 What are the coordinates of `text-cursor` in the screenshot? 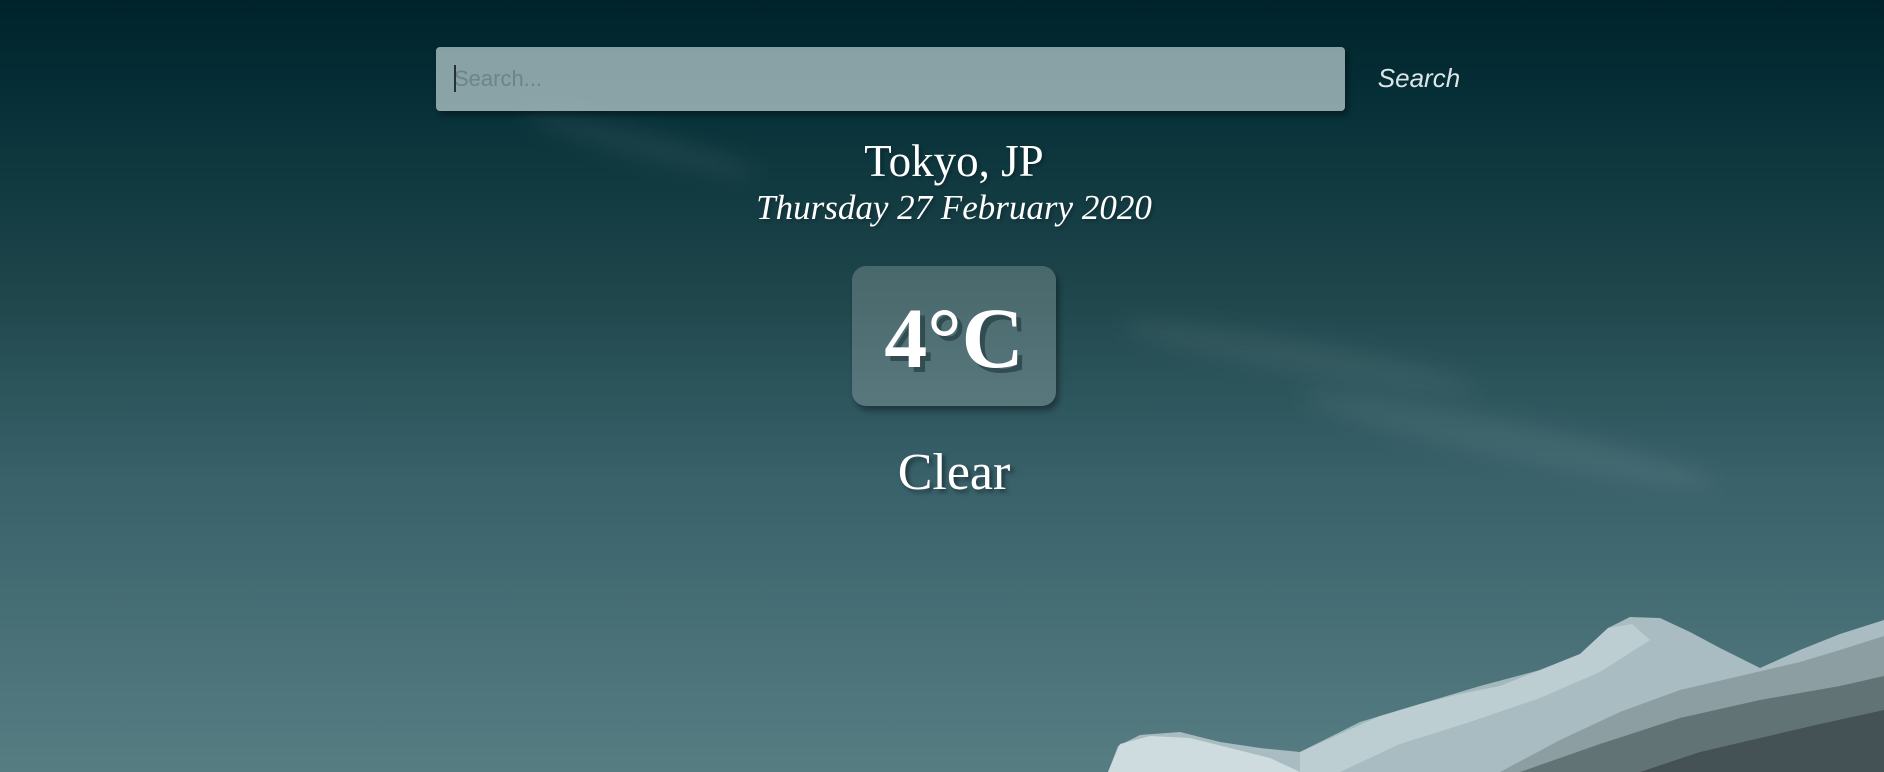 It's located at (455, 78).